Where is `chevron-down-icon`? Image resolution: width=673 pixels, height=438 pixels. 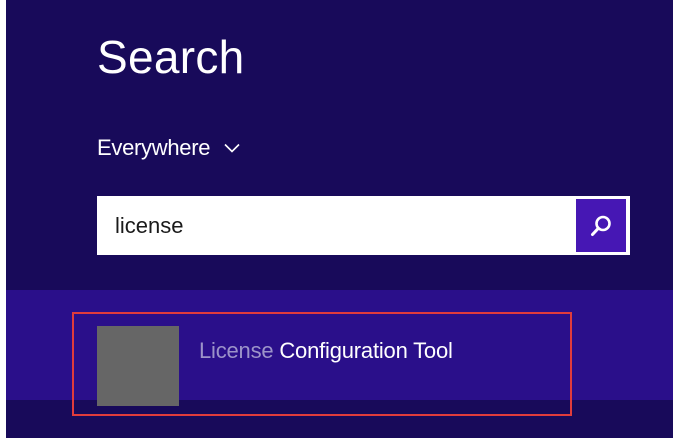 chevron-down-icon is located at coordinates (232, 148).